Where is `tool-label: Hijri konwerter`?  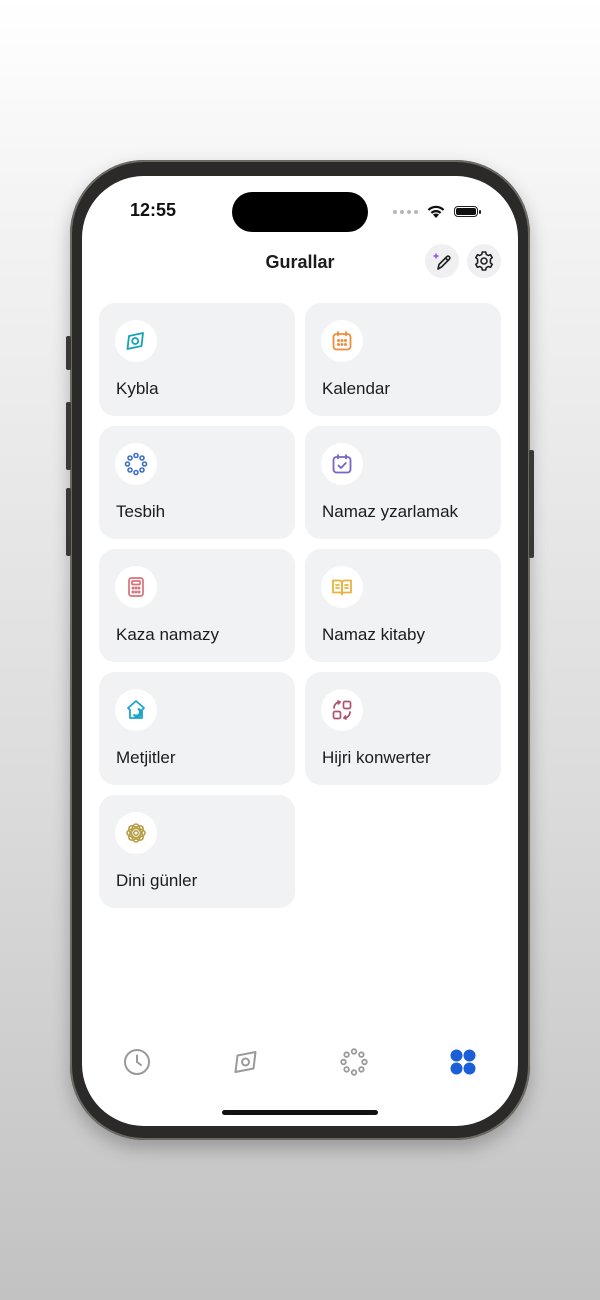 tool-label: Hijri konwerter is located at coordinates (376, 757).